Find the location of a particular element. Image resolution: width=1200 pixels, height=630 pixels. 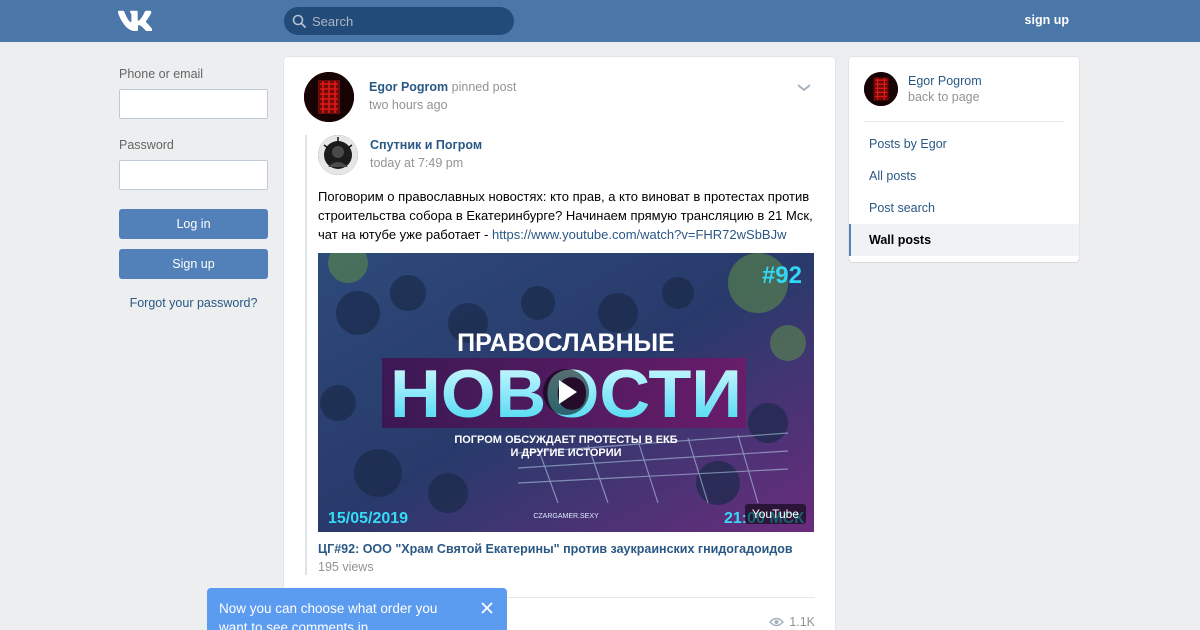

eye-icon is located at coordinates (777, 622).